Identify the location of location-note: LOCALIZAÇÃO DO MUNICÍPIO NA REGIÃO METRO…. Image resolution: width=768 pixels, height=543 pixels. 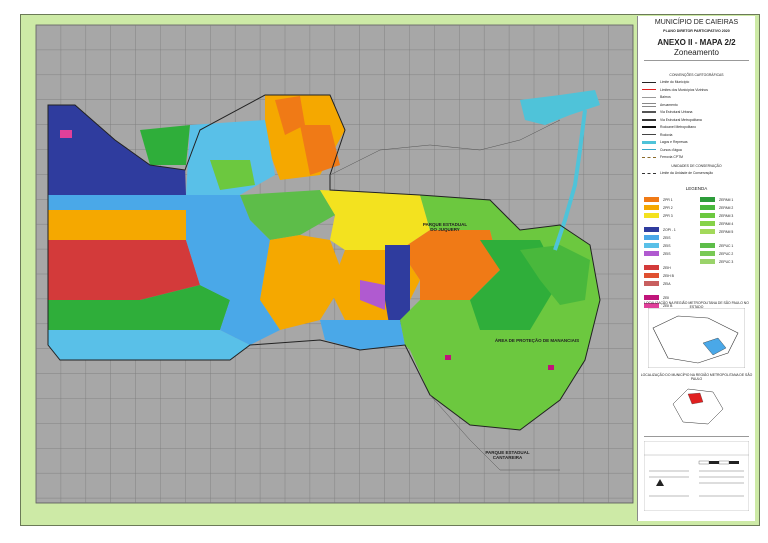
(696, 377).